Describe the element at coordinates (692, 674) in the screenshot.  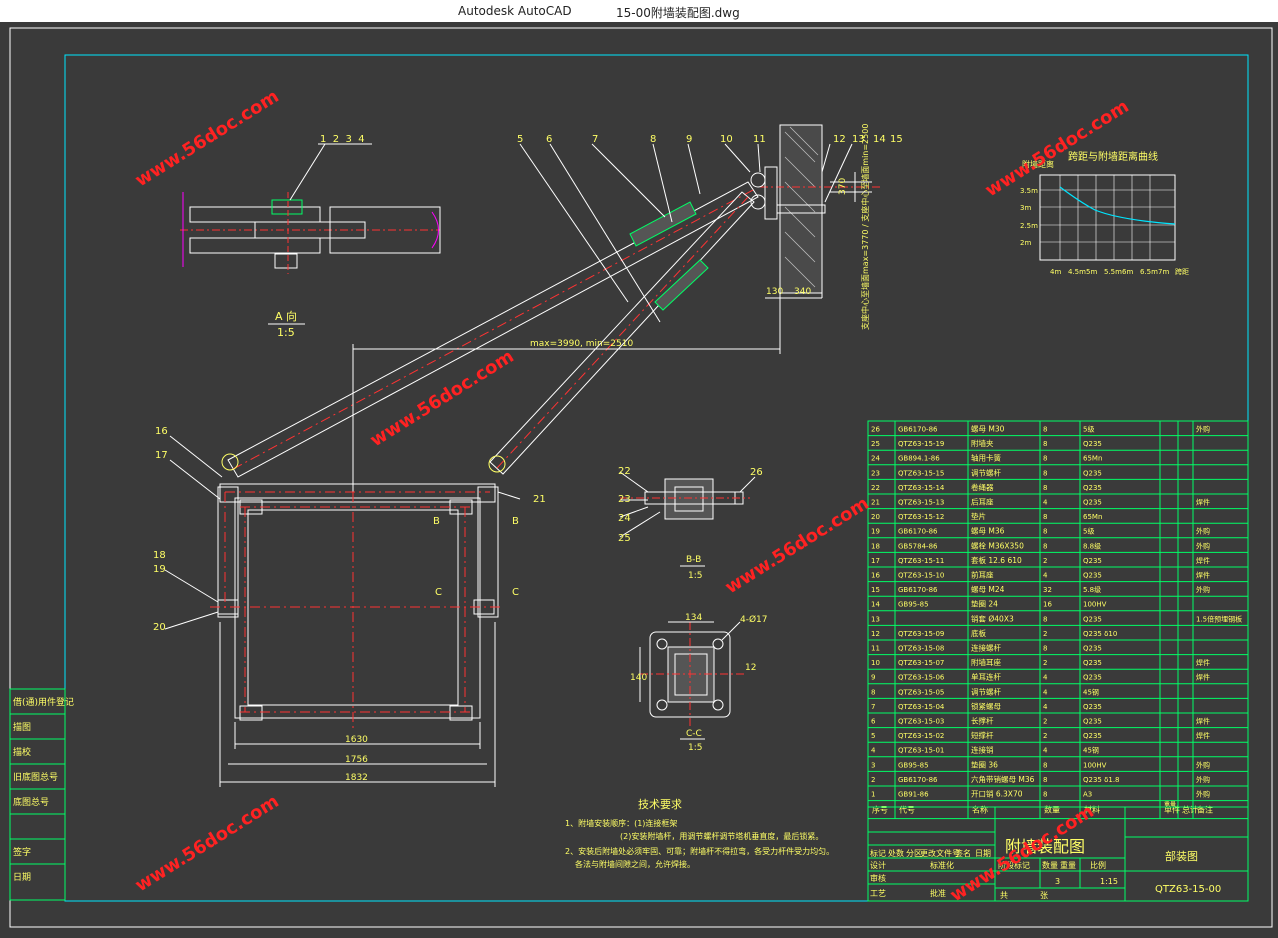
I see `section-cc` at that location.